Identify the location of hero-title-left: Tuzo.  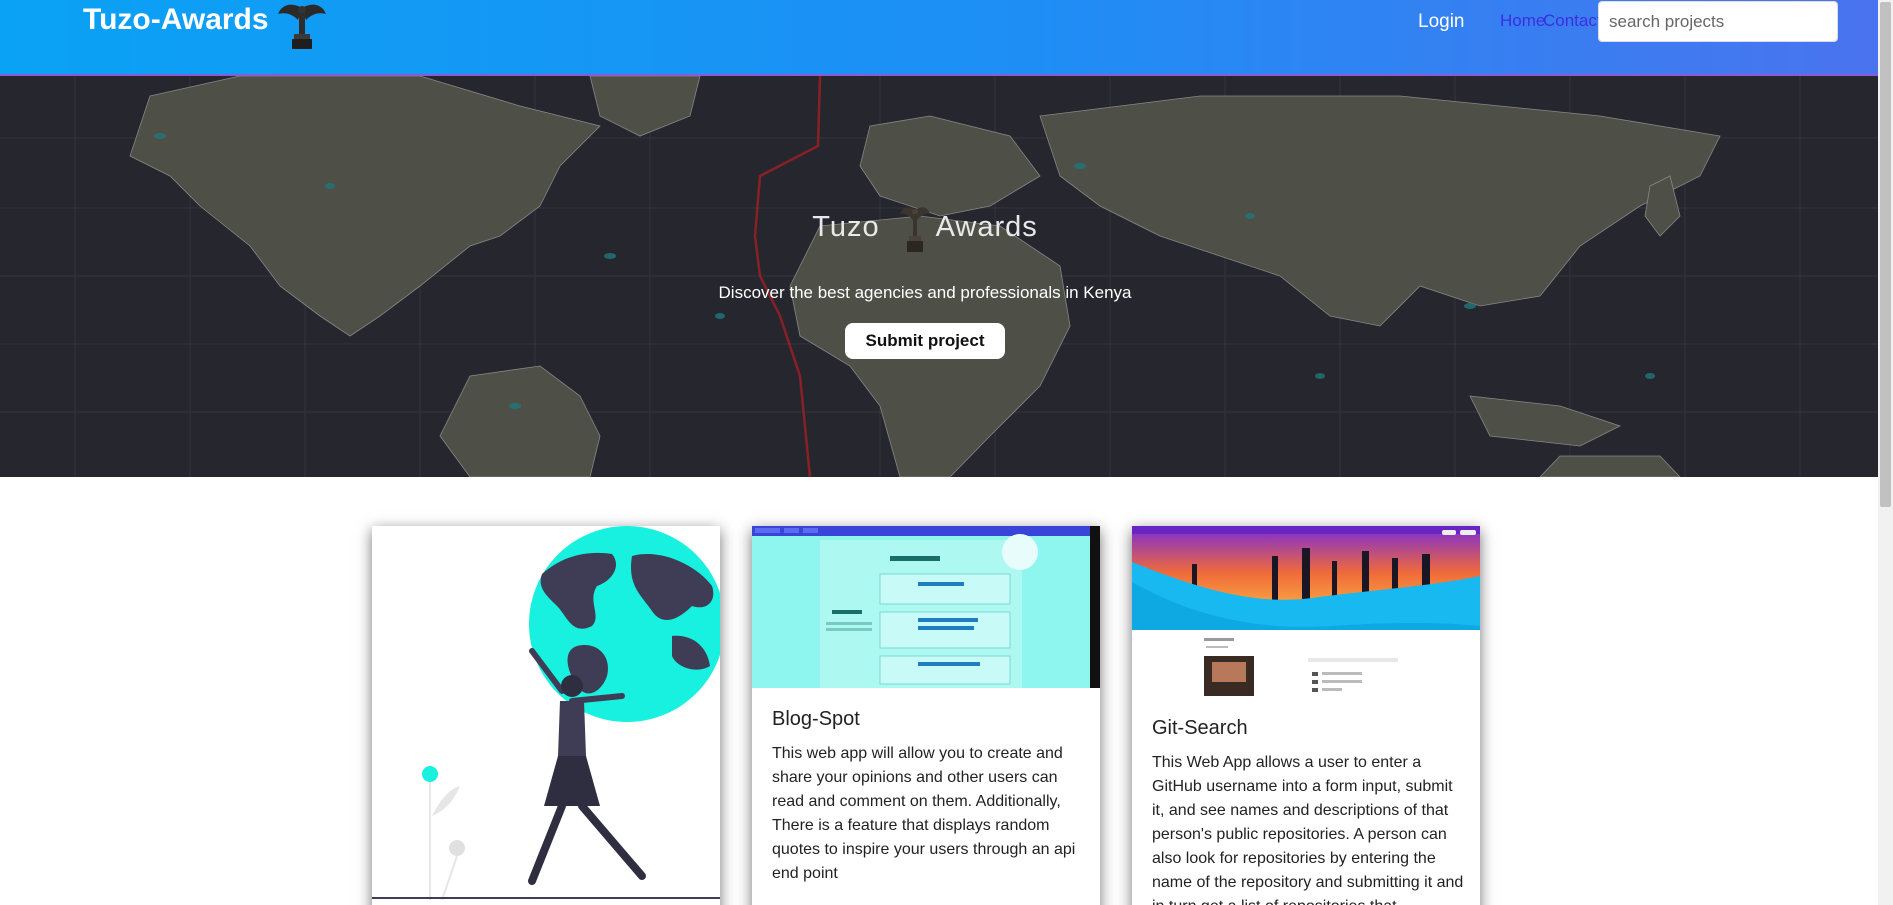
(846, 227).